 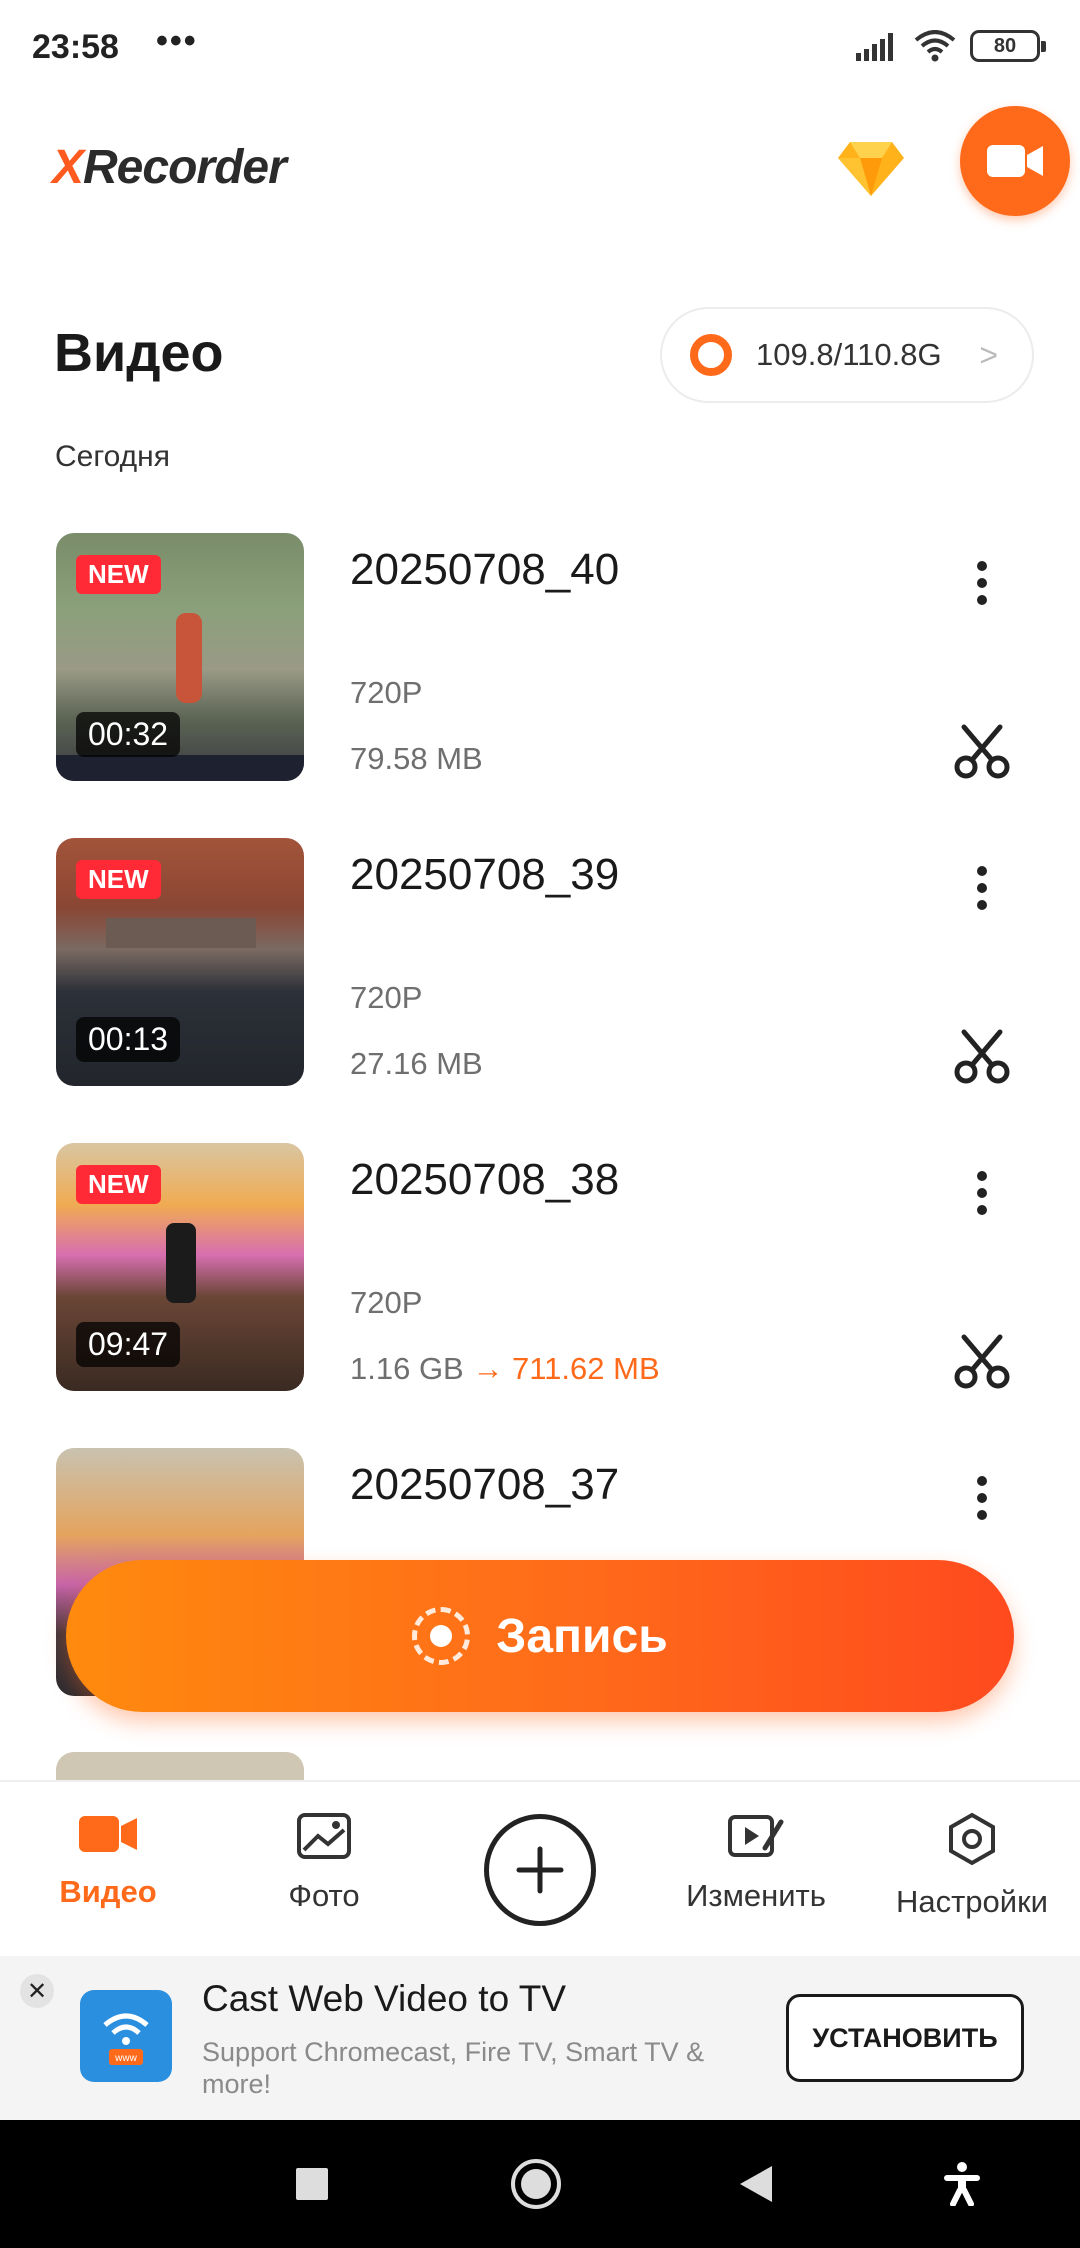 What do you see at coordinates (988, 355) in the screenshot?
I see `chevron-right-icon: >` at bounding box center [988, 355].